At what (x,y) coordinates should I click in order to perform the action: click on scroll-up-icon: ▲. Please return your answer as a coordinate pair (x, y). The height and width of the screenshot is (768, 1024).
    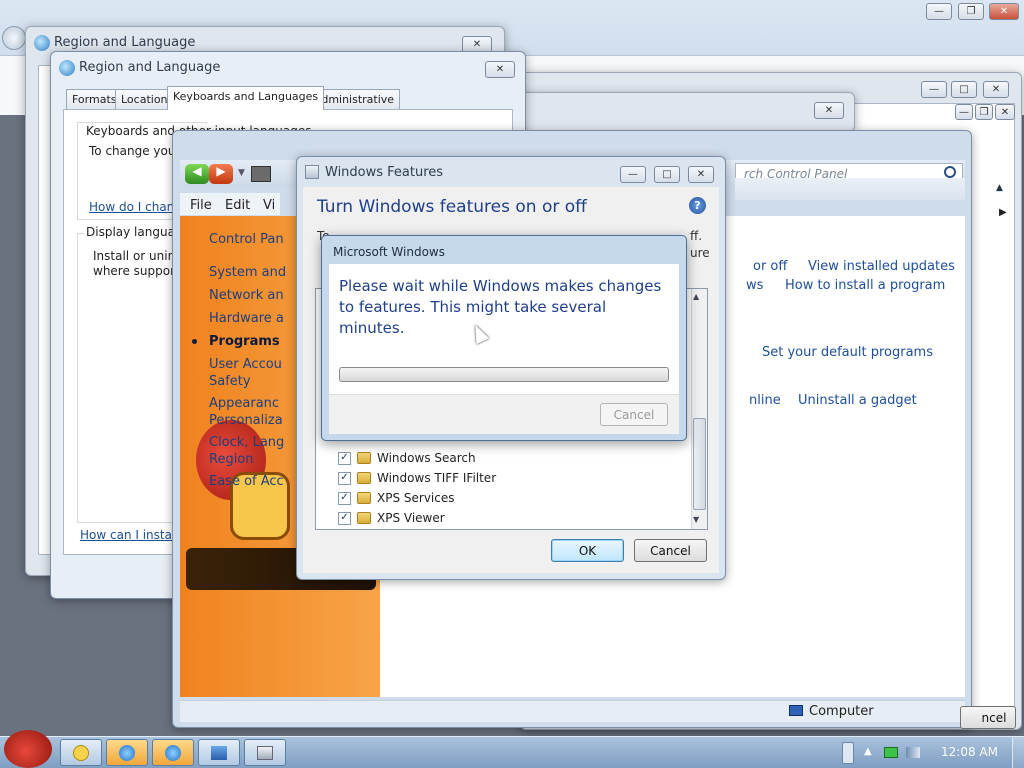
    Looking at the image, I should click on (696, 296).